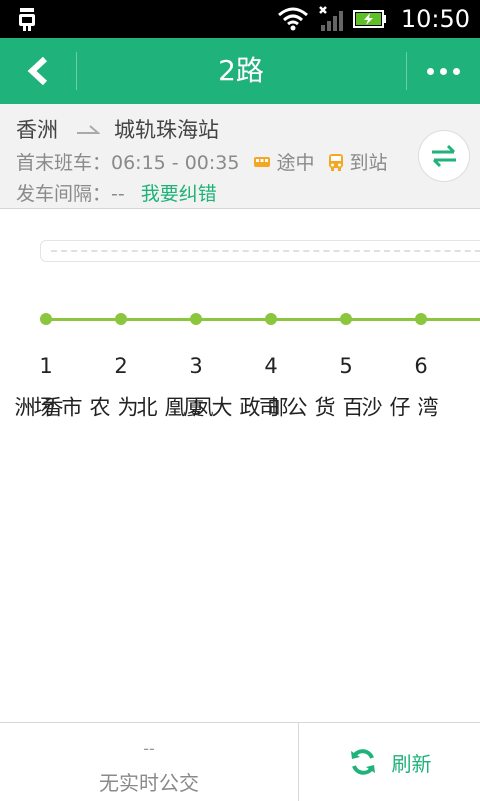  Describe the element at coordinates (411, 763) in the screenshot. I see `refresh-label: 刷新` at that location.